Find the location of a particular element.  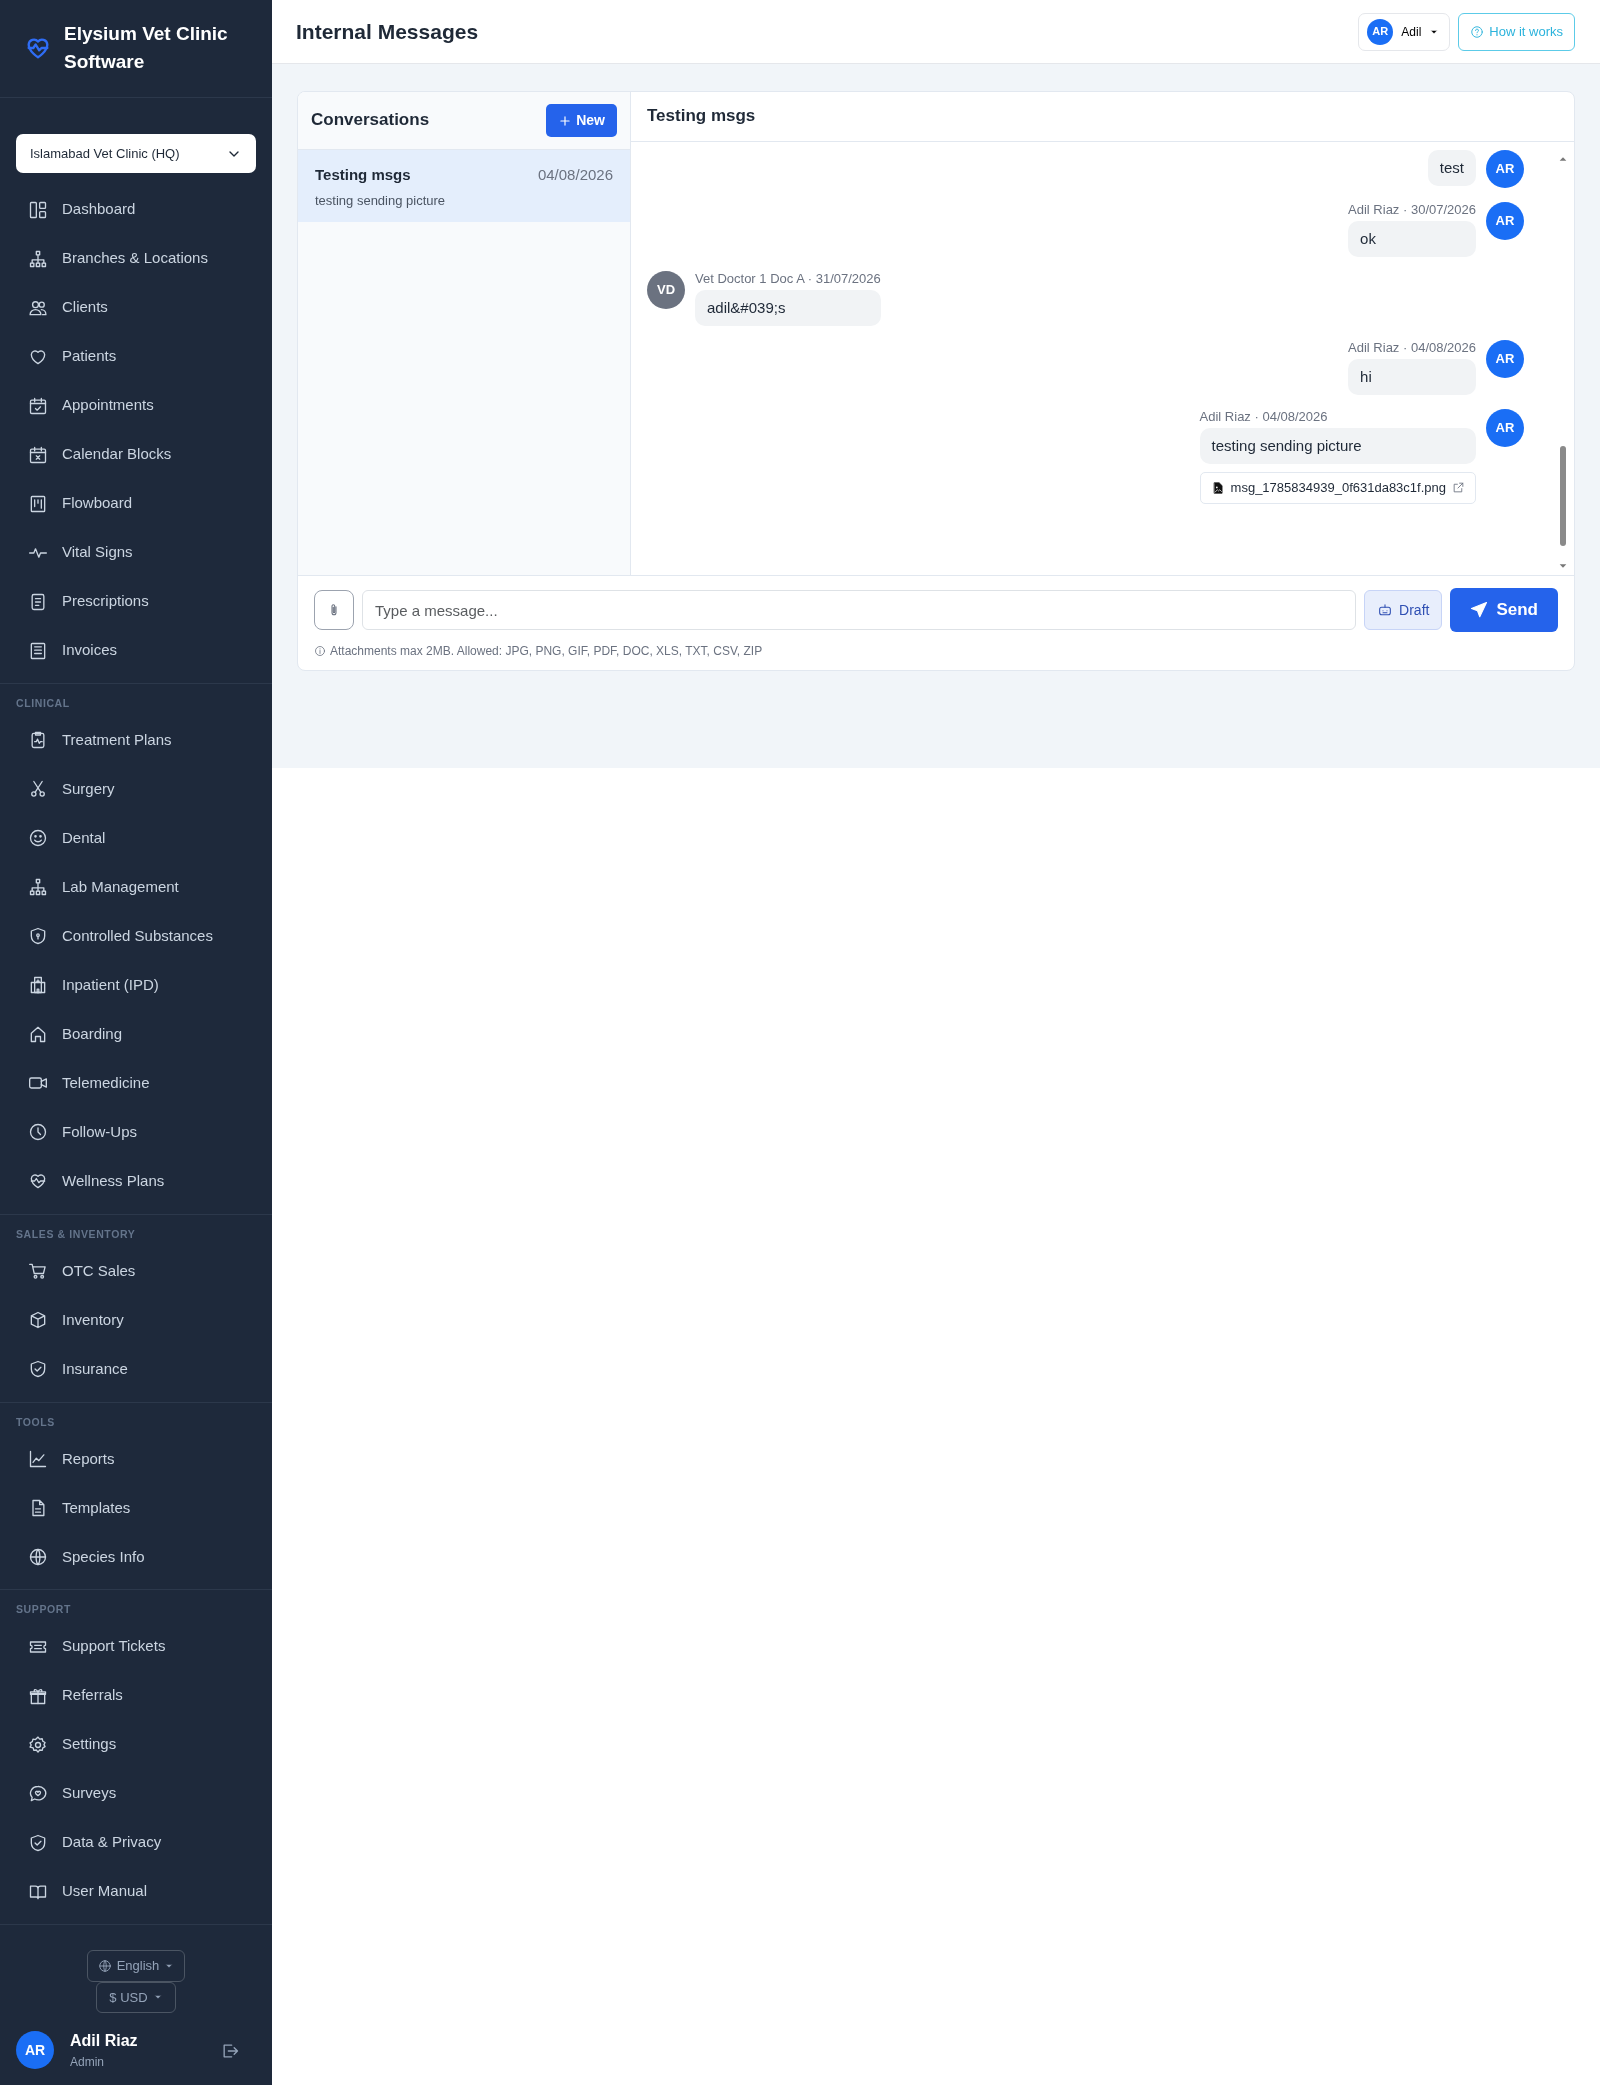

nav-item: Referrals is located at coordinates (136, 1695).